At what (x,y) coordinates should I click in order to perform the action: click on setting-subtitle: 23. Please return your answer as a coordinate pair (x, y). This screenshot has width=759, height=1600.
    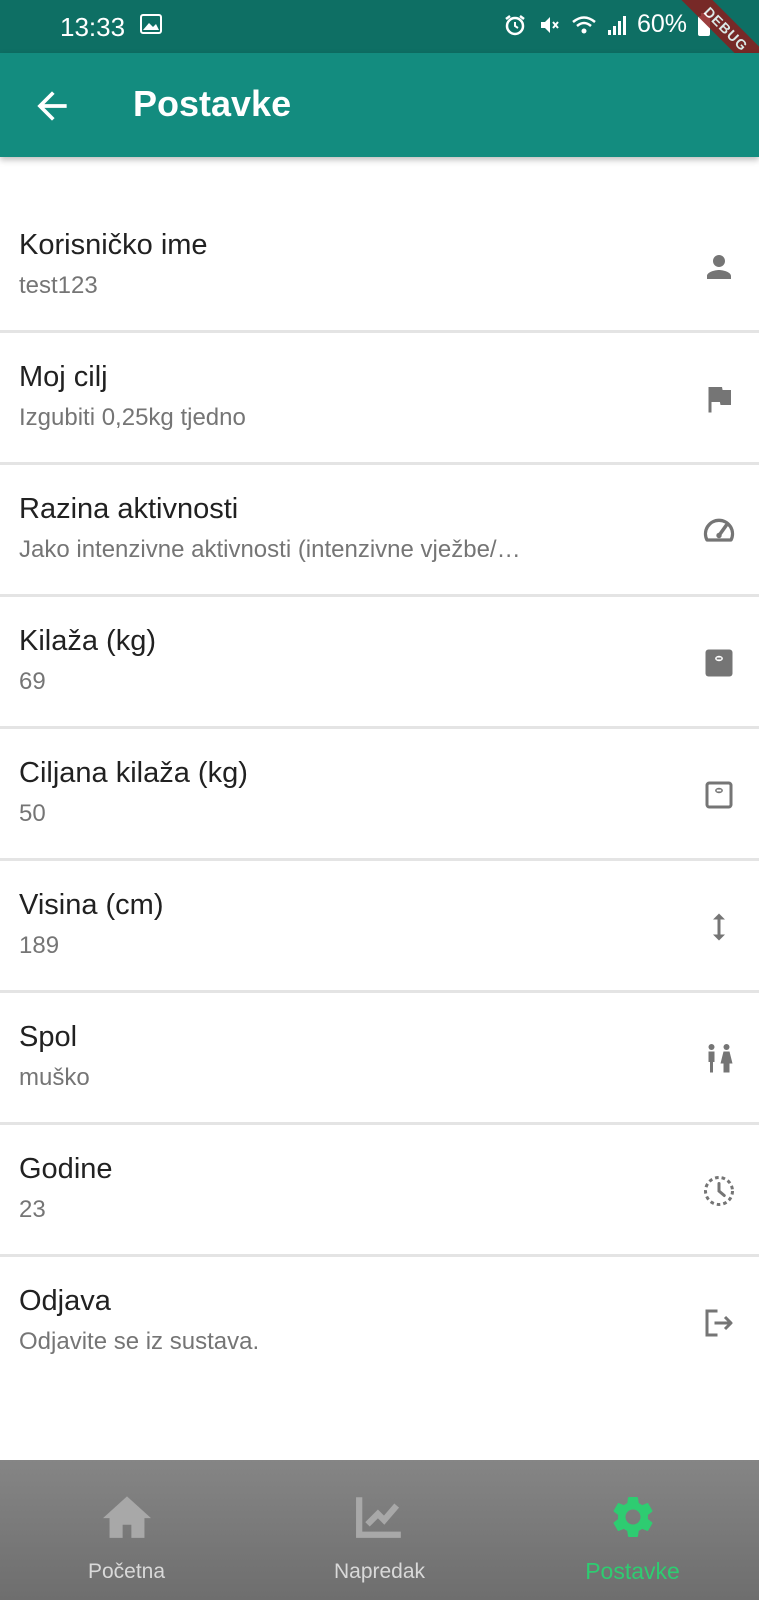
    Looking at the image, I should click on (32, 1209).